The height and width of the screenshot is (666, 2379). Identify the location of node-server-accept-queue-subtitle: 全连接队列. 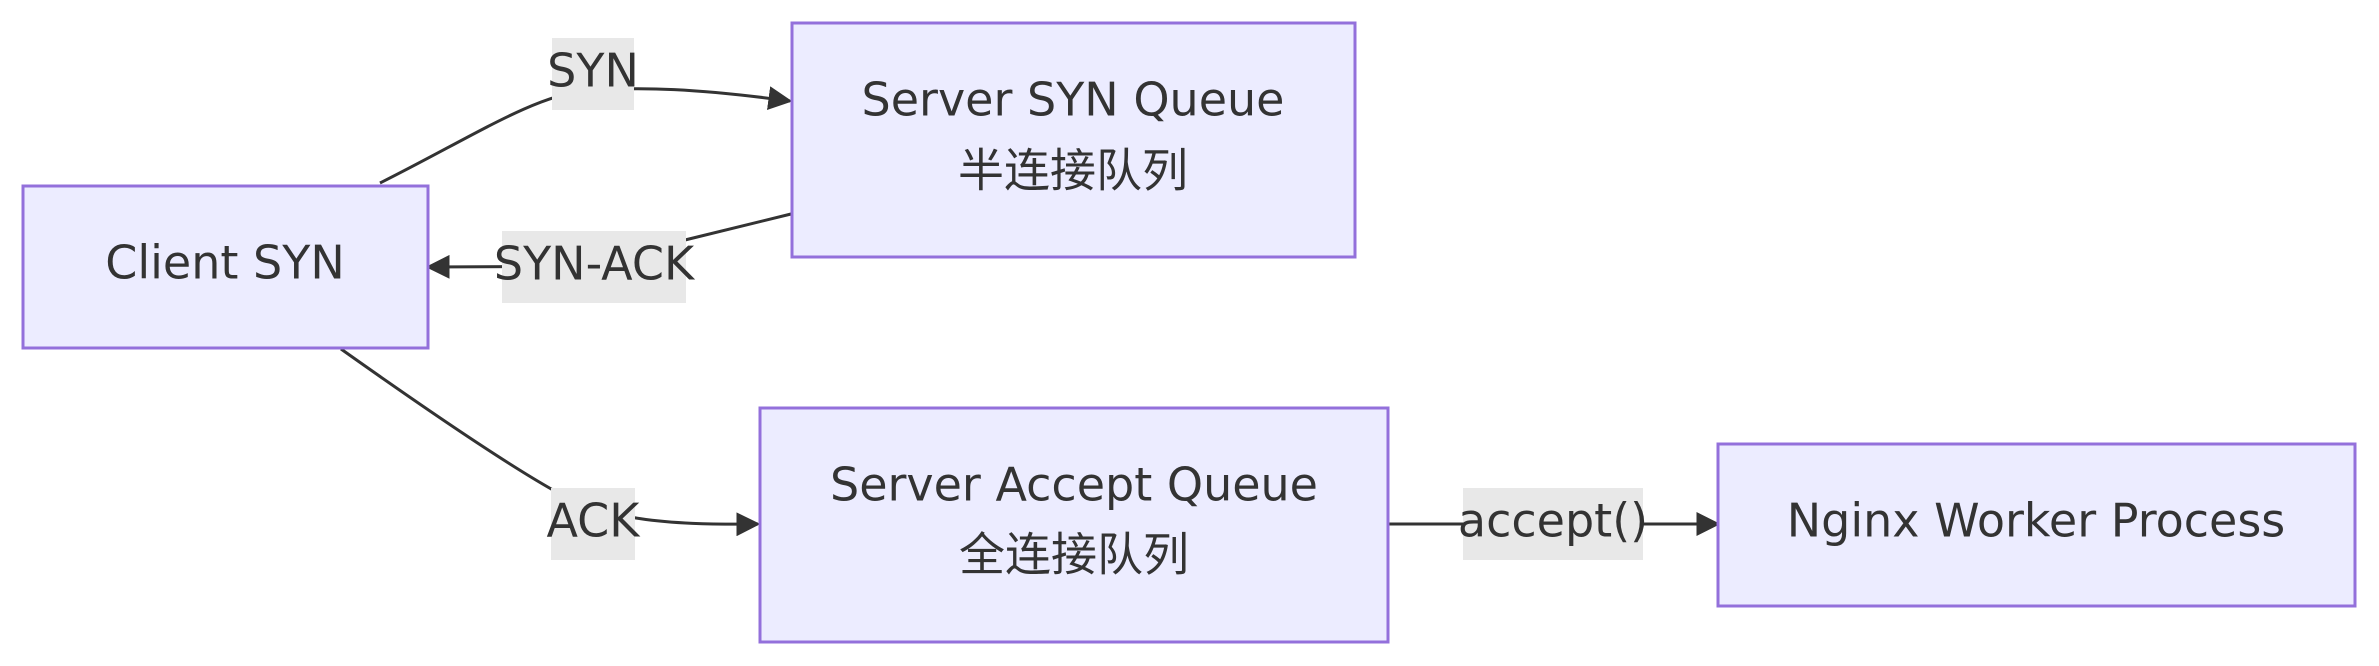
(1074, 555).